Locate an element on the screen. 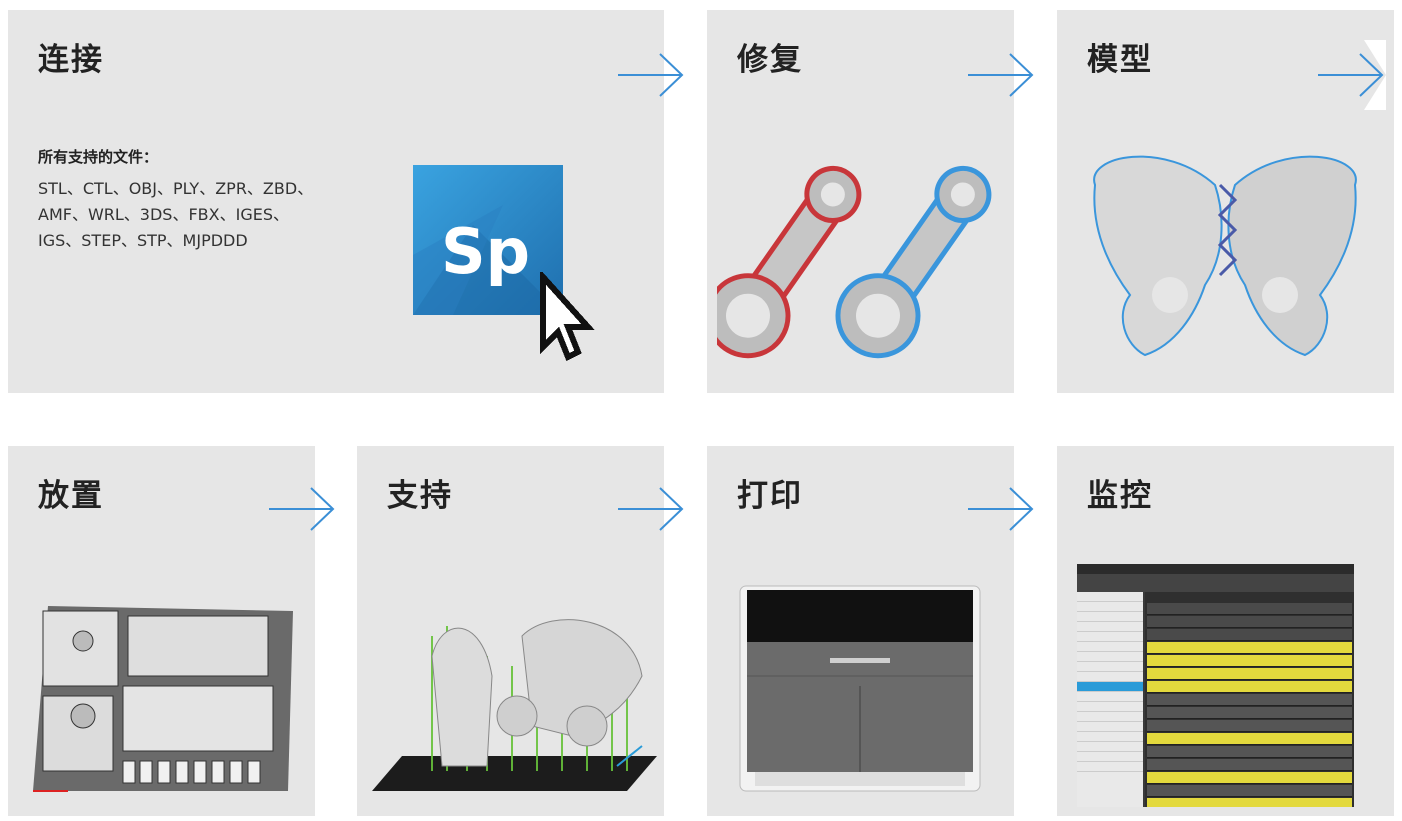 This screenshot has height=821, width=1402. queue-panel is located at coordinates (1249, 699).